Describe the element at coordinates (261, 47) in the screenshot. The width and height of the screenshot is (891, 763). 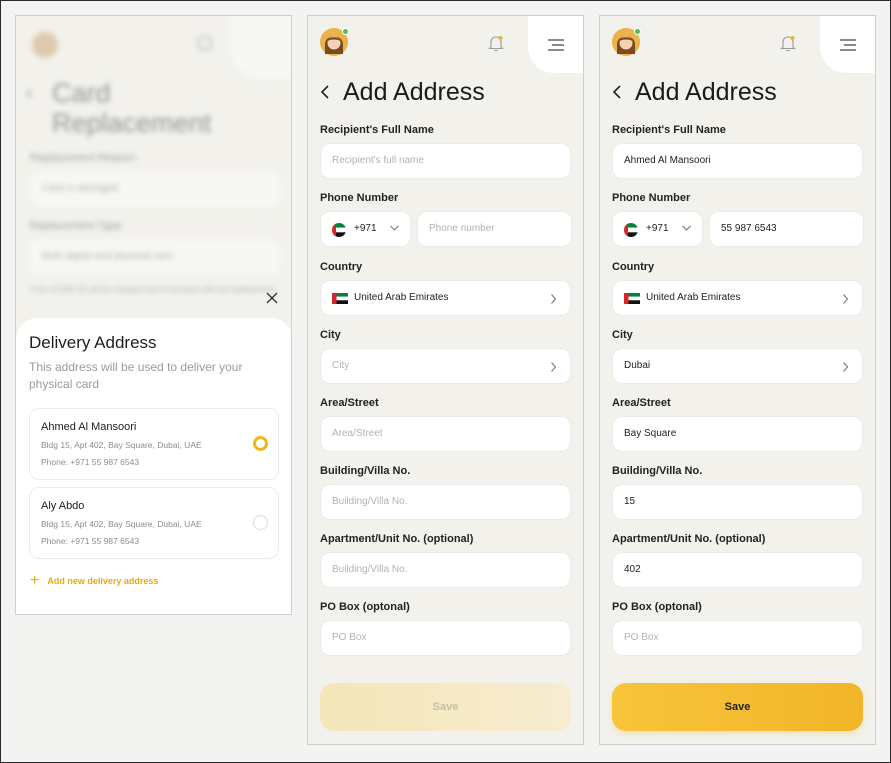
I see `menu-corner` at that location.